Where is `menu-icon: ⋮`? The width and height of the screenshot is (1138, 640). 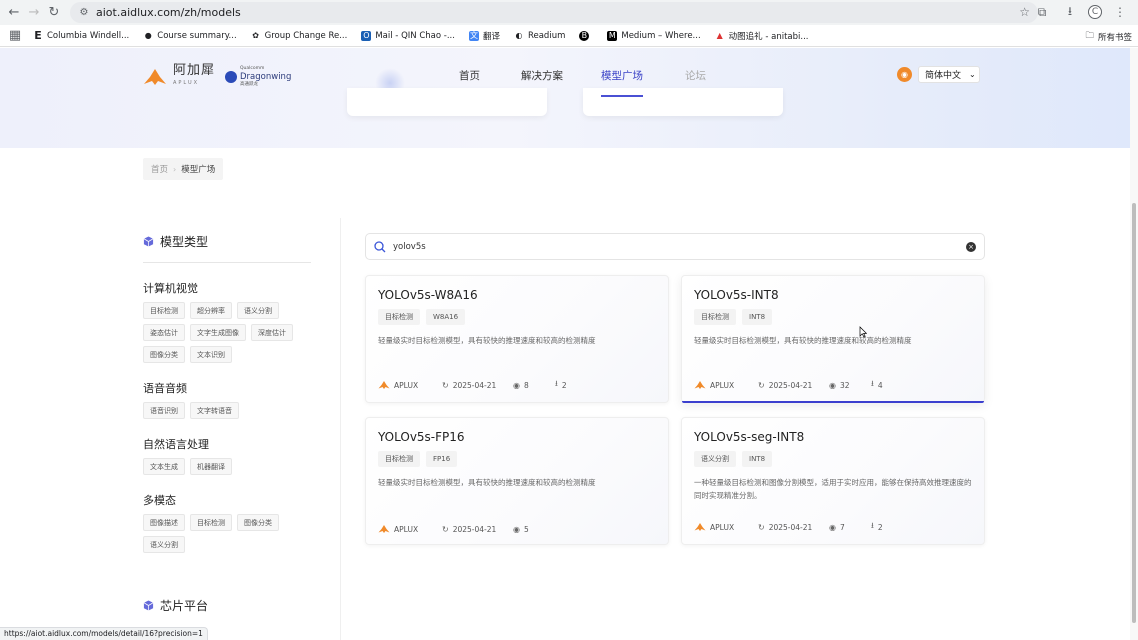
menu-icon: ⋮ is located at coordinates (1120, 12).